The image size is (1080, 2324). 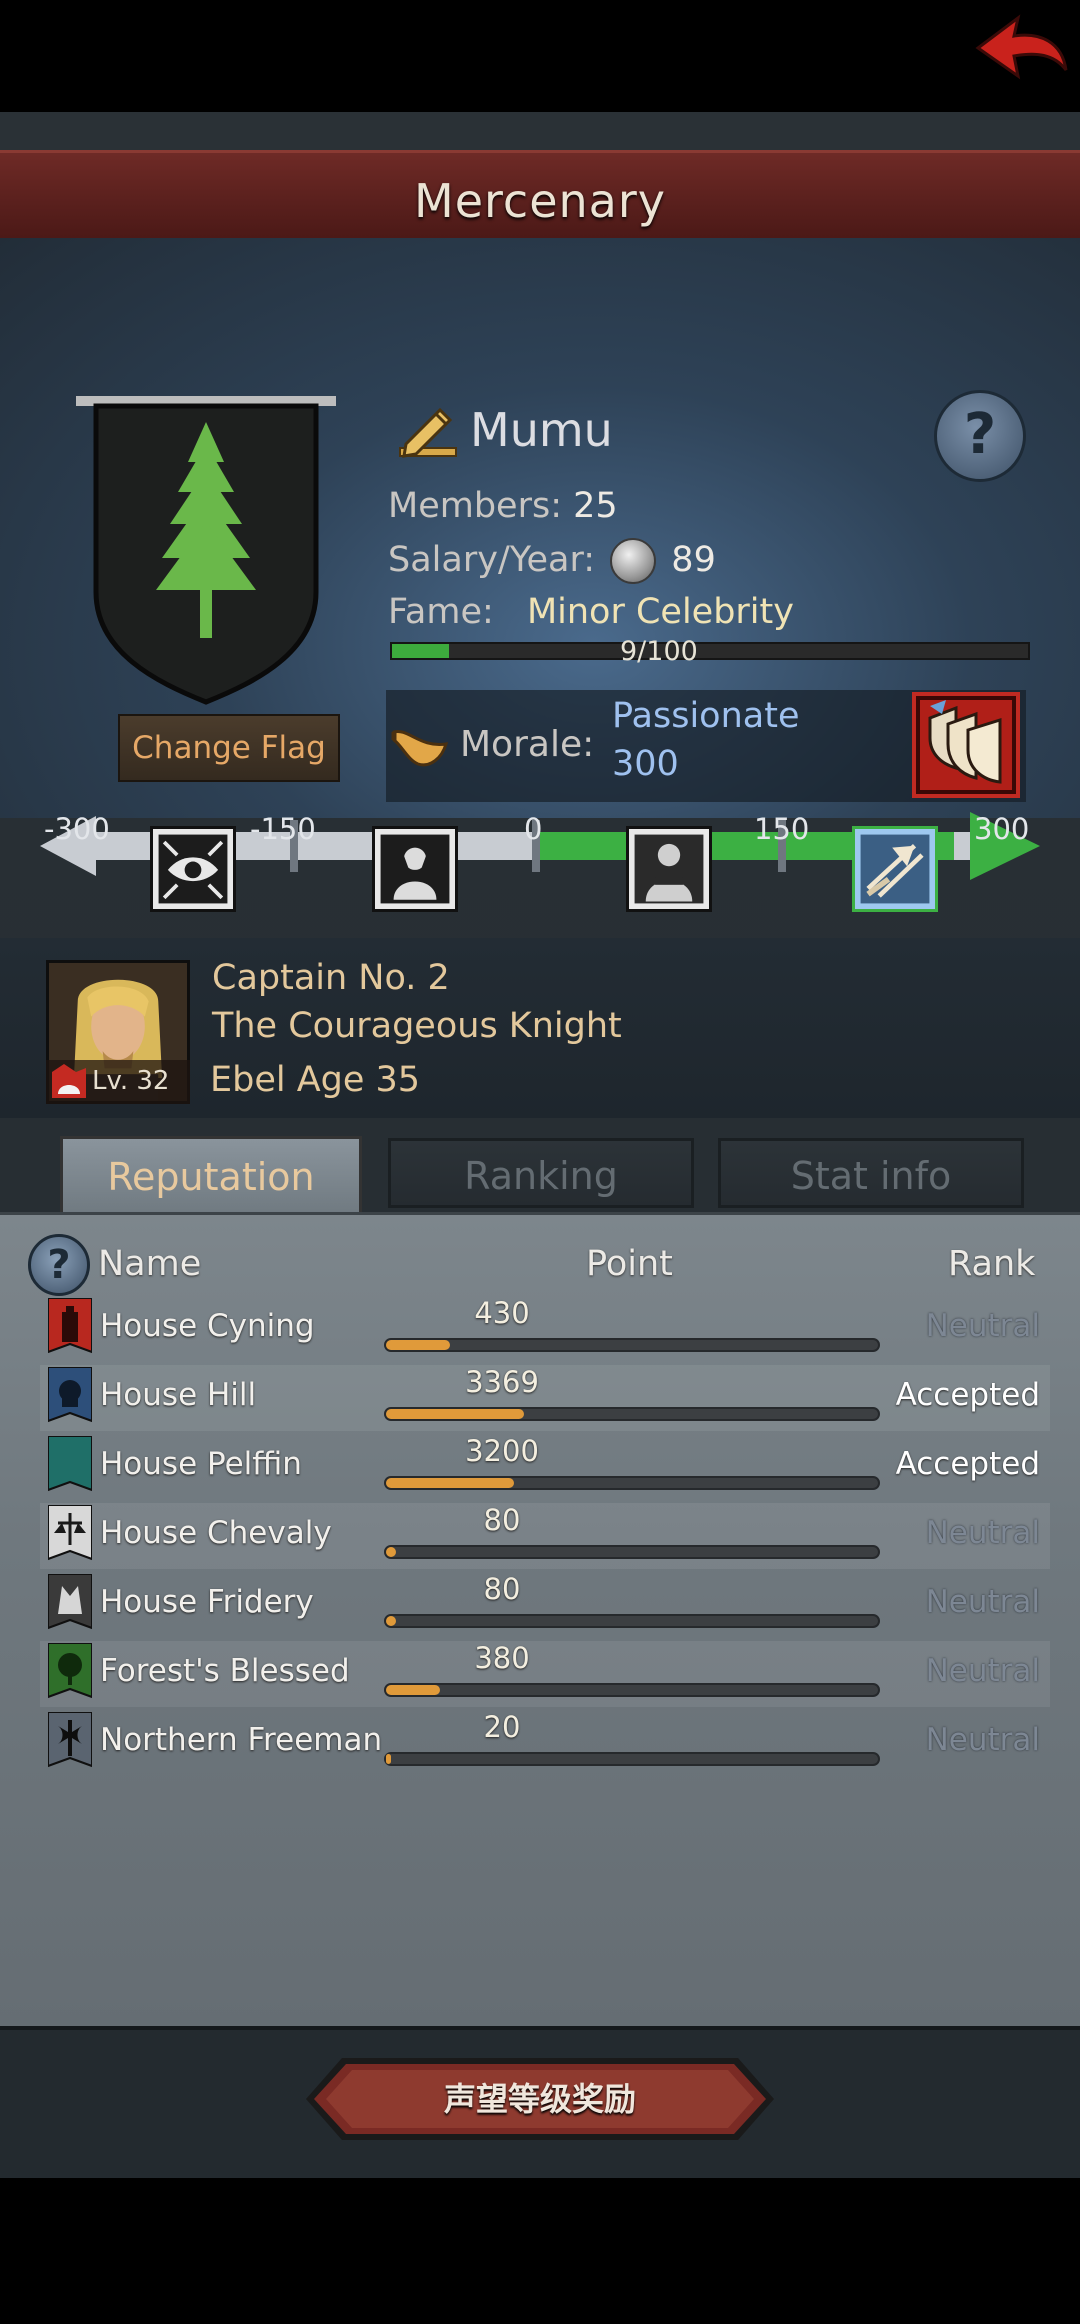 What do you see at coordinates (315, 1080) in the screenshot?
I see `captain-name-age: Ebel Age 35` at bounding box center [315, 1080].